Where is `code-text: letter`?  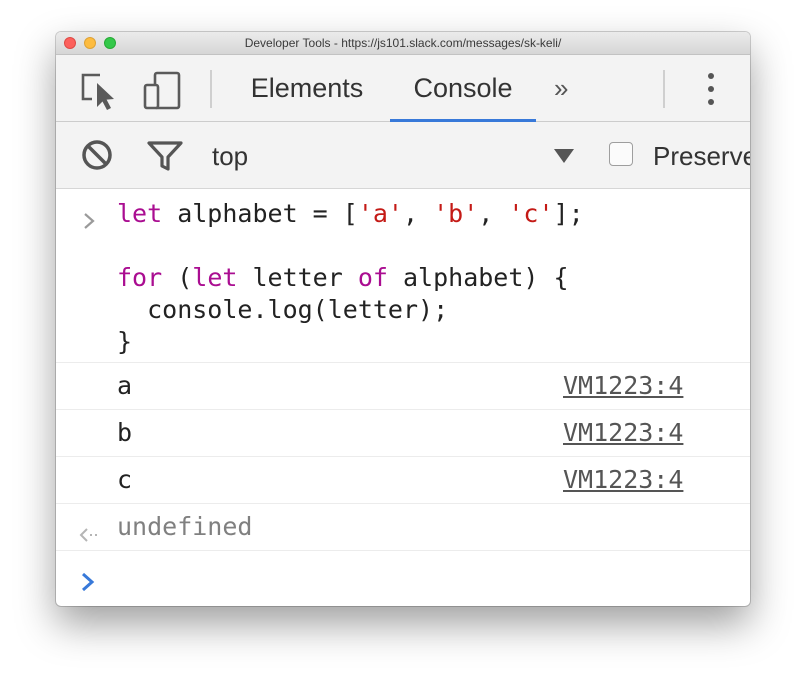
code-text: letter is located at coordinates (297, 277).